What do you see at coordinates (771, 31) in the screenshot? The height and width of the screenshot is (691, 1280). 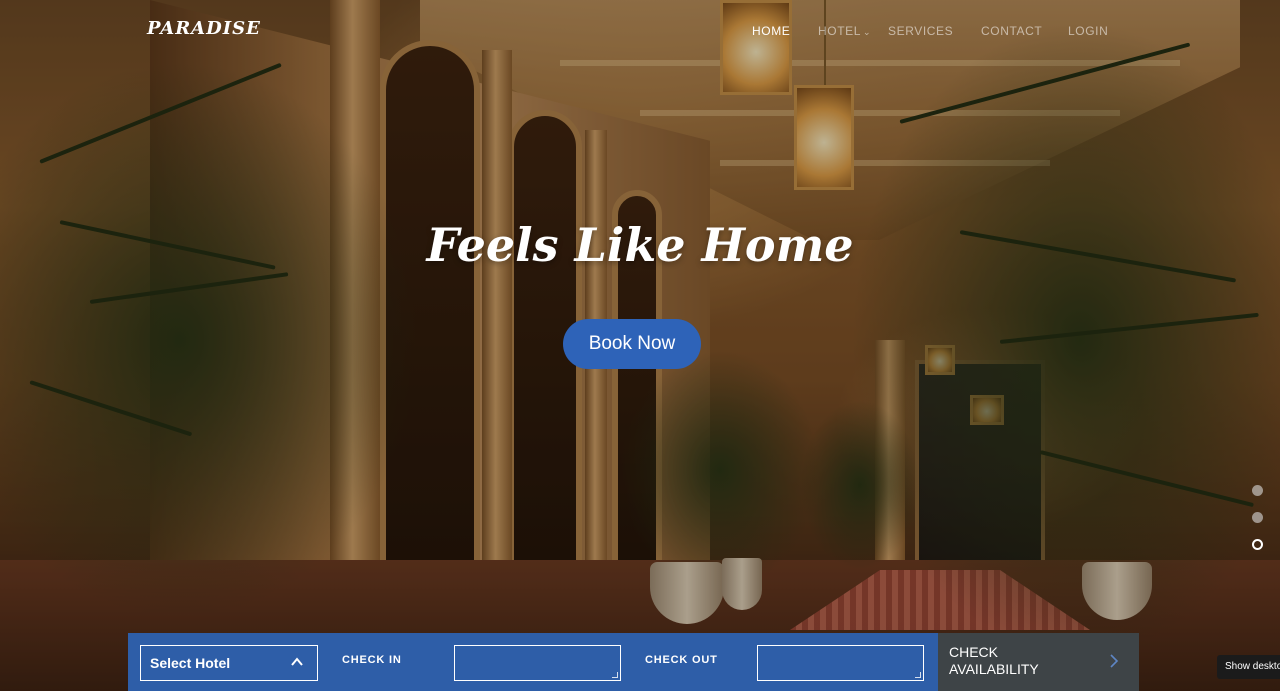 I see `nav-home: HOME` at bounding box center [771, 31].